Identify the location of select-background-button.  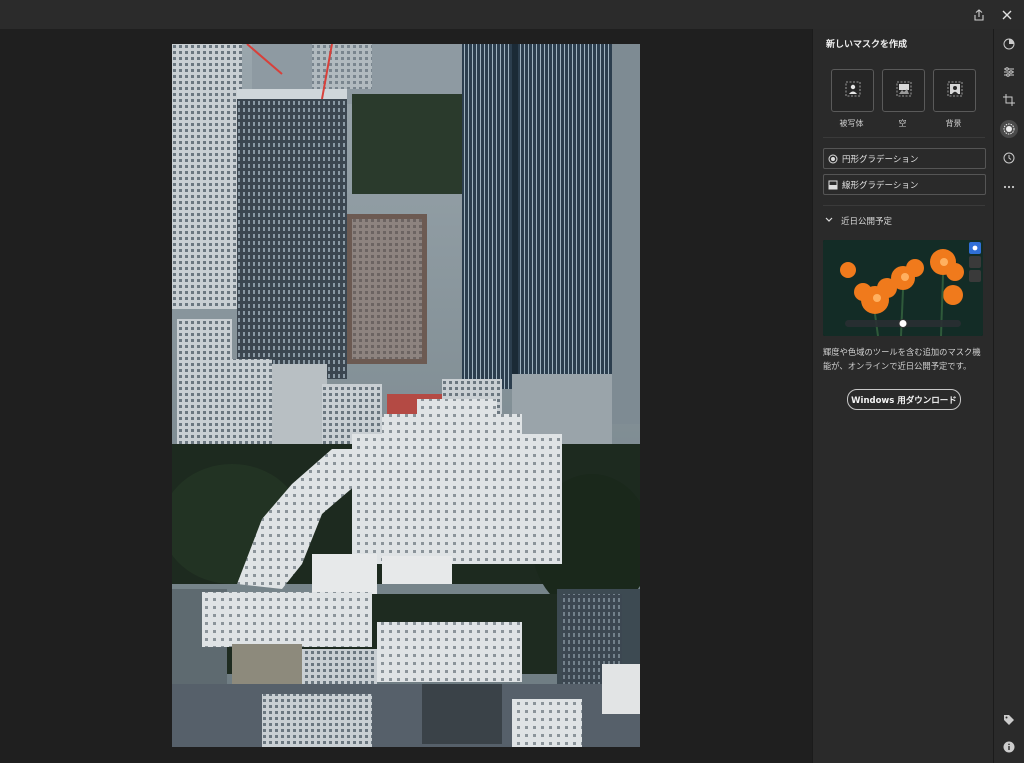
(954, 90).